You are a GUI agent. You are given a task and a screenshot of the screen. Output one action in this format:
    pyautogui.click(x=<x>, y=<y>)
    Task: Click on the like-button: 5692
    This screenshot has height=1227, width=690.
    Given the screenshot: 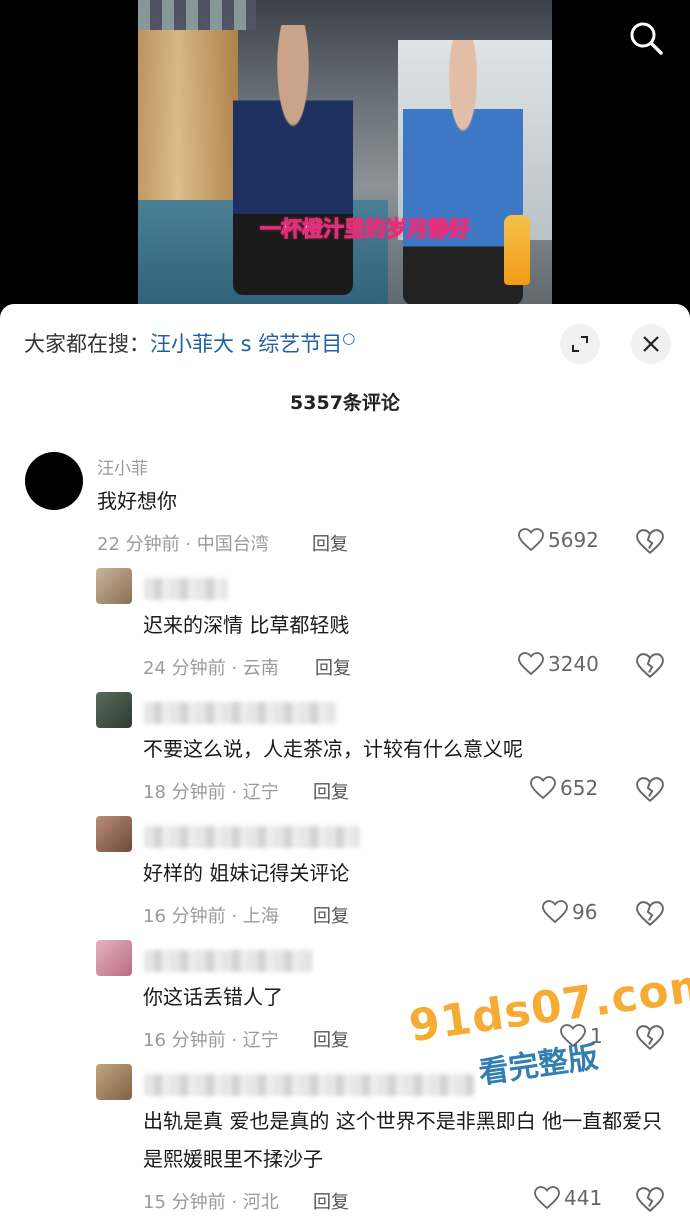 What is the action you would take?
    pyautogui.click(x=558, y=540)
    